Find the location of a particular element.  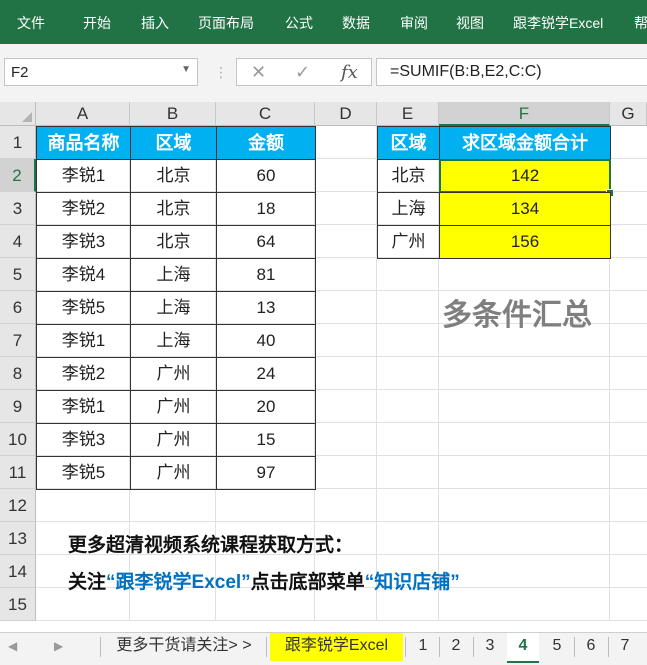

column-header-e: E is located at coordinates (408, 114).